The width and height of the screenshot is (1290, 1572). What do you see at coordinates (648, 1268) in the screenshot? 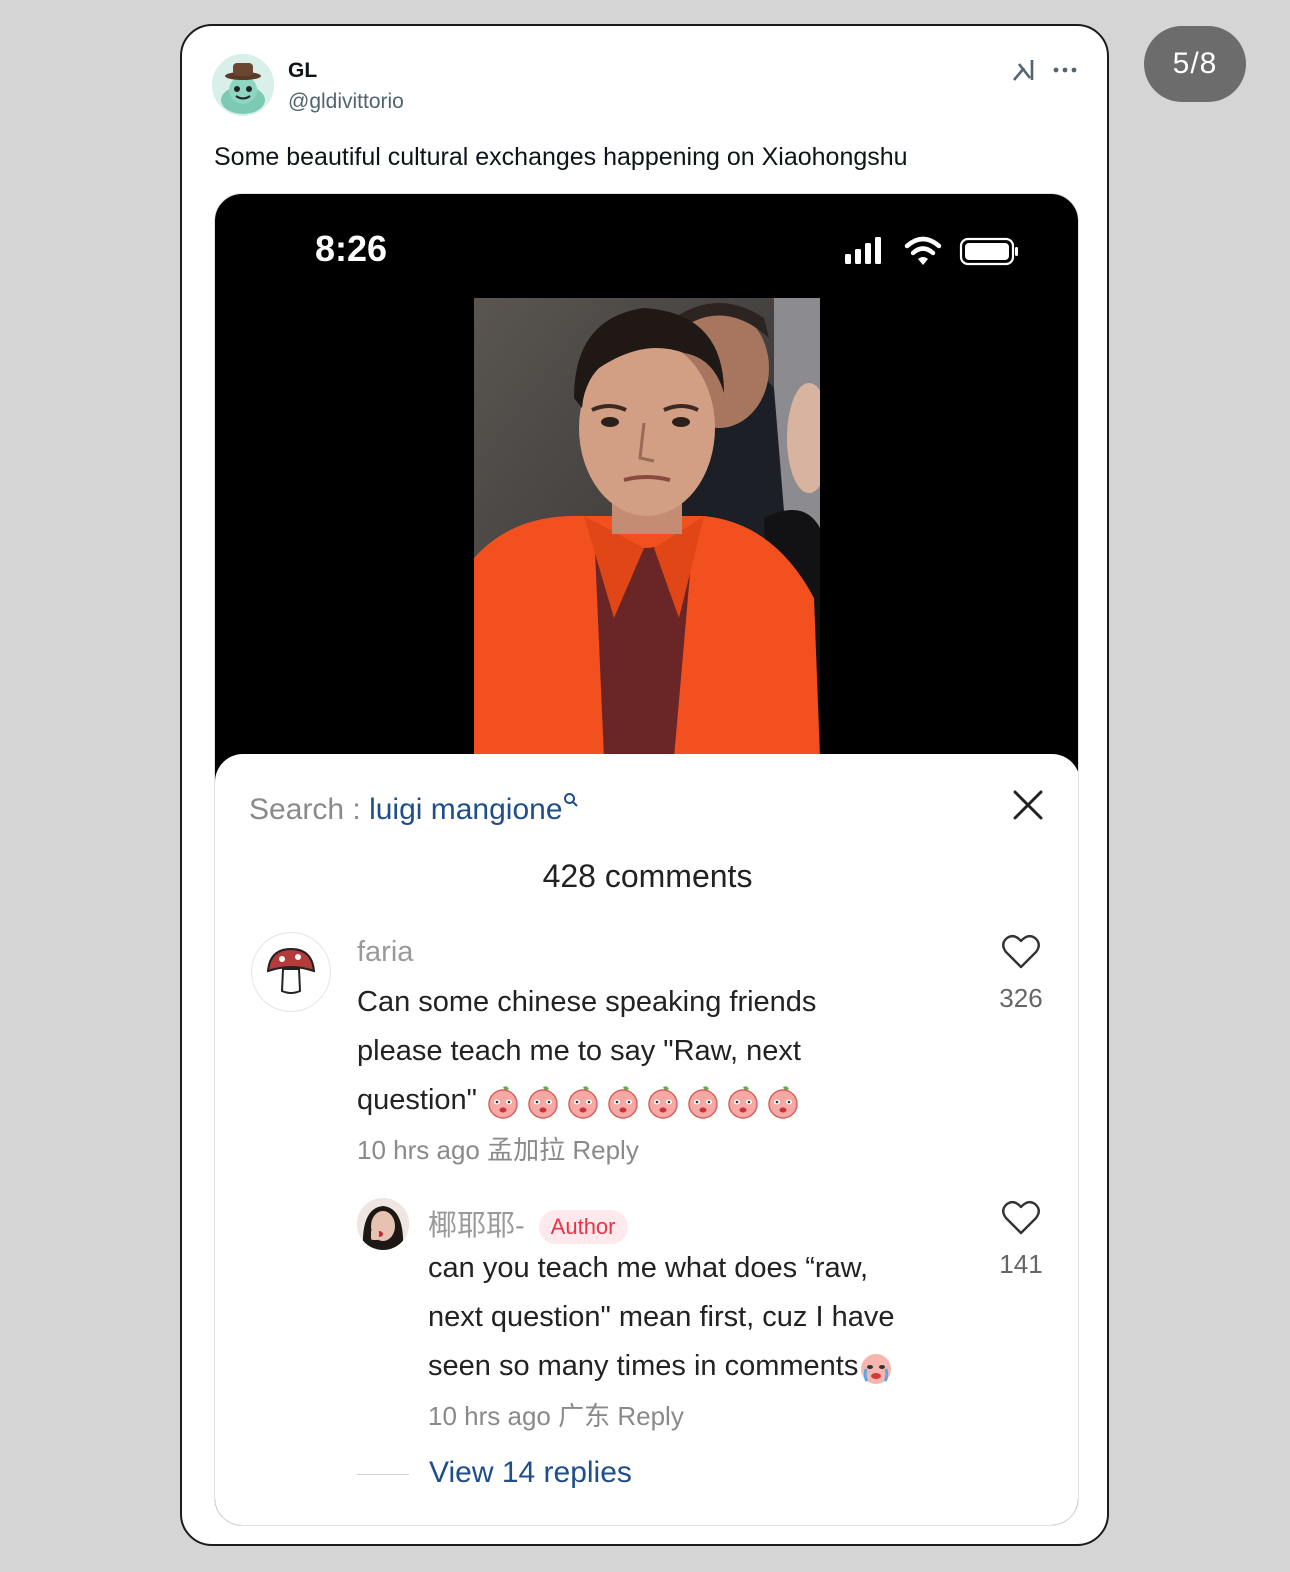
I see `comment-line: can you teach me what does “raw,` at bounding box center [648, 1268].